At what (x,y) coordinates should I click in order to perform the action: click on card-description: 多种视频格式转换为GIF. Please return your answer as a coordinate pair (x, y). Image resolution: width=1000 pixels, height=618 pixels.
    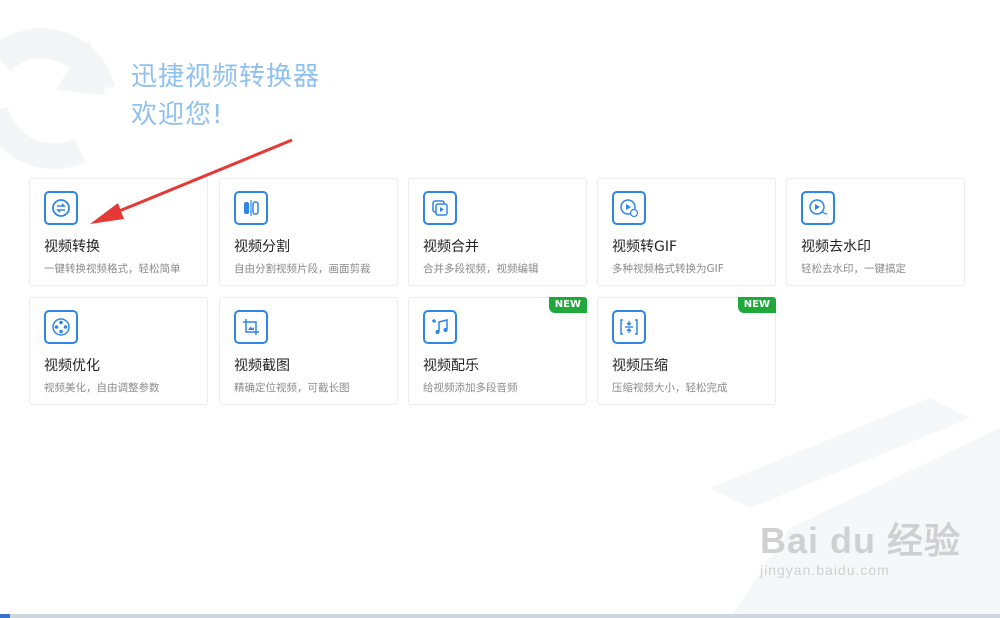
    Looking at the image, I should click on (668, 269).